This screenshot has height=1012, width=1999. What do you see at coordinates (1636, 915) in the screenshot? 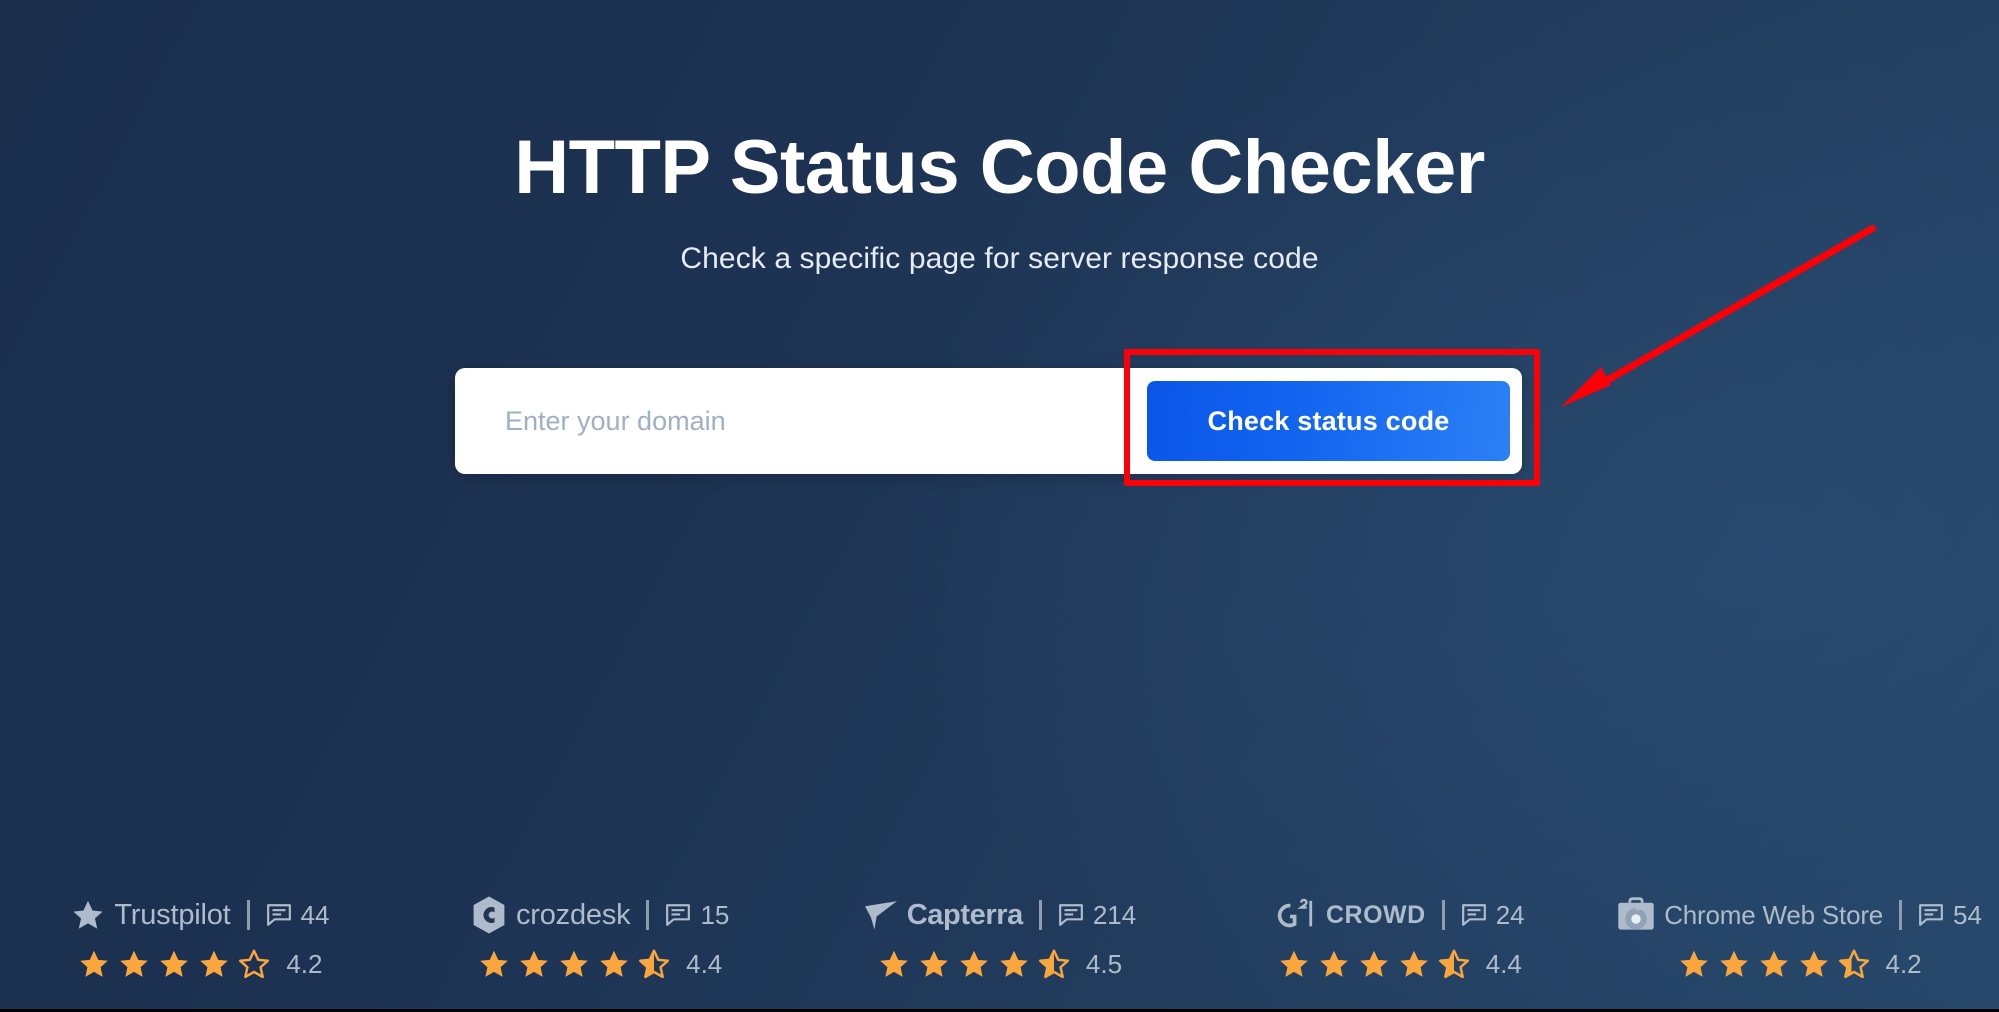
I see `chrome-web-store-logo-icon` at bounding box center [1636, 915].